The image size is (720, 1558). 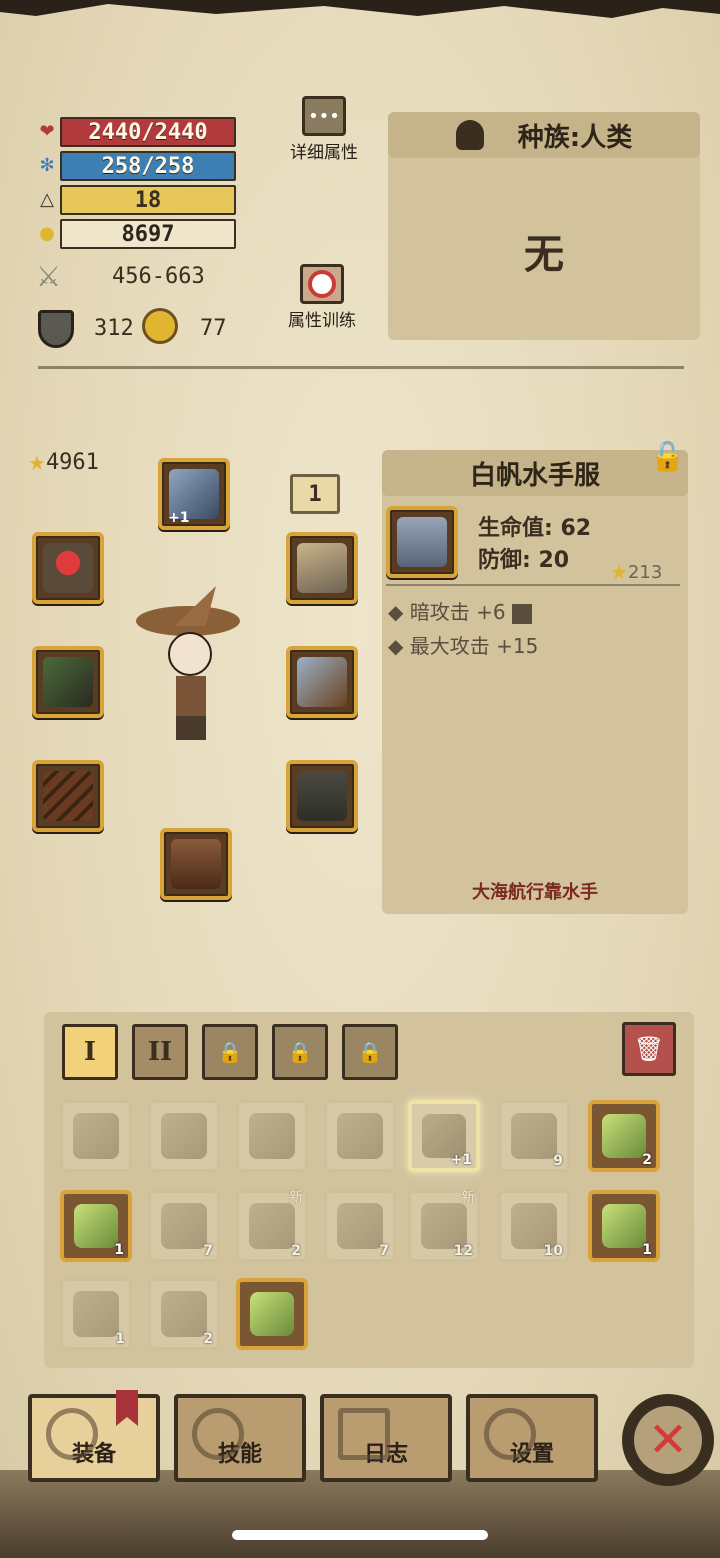 What do you see at coordinates (315, 494) in the screenshot?
I see `equip-level-badge: 1` at bounding box center [315, 494].